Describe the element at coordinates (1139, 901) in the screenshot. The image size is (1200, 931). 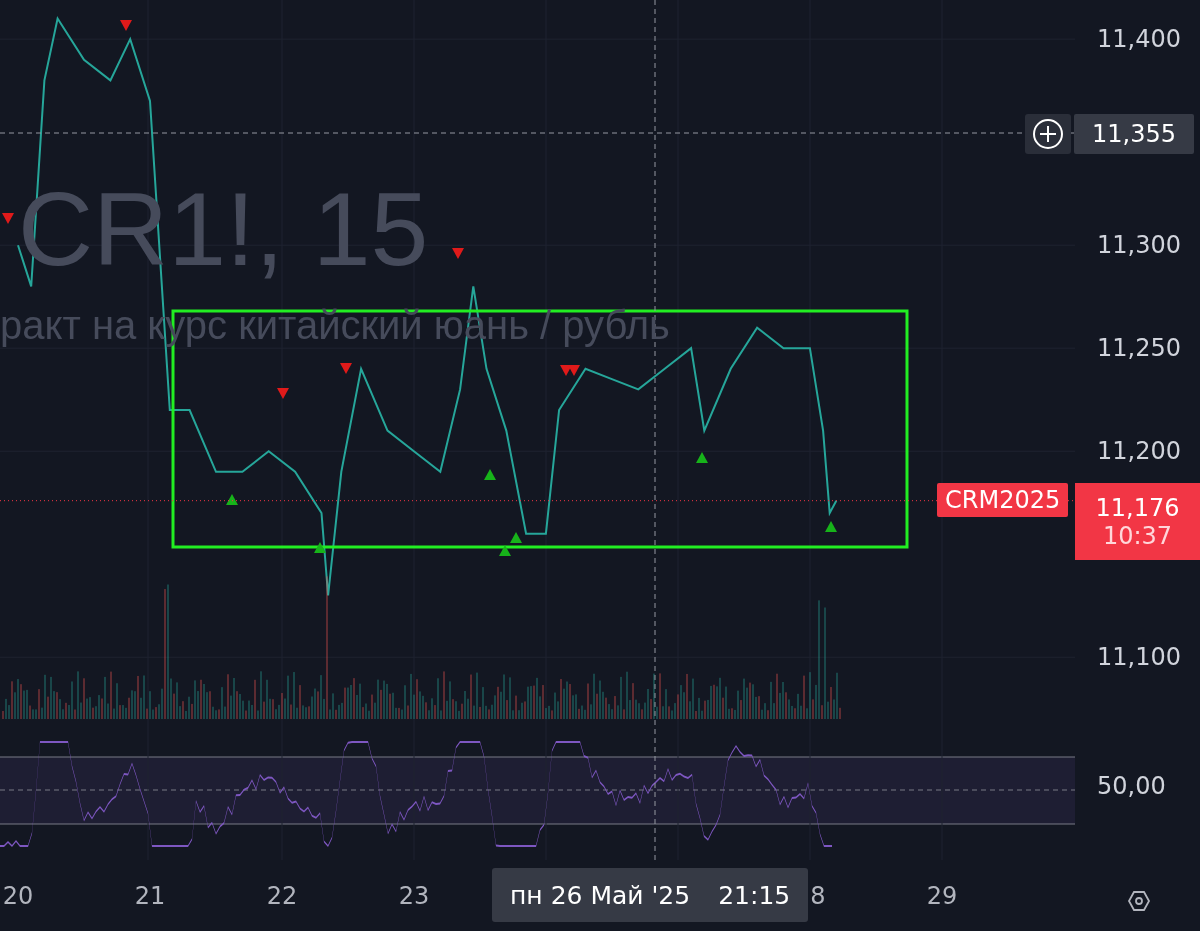
I see `settings-icon` at that location.